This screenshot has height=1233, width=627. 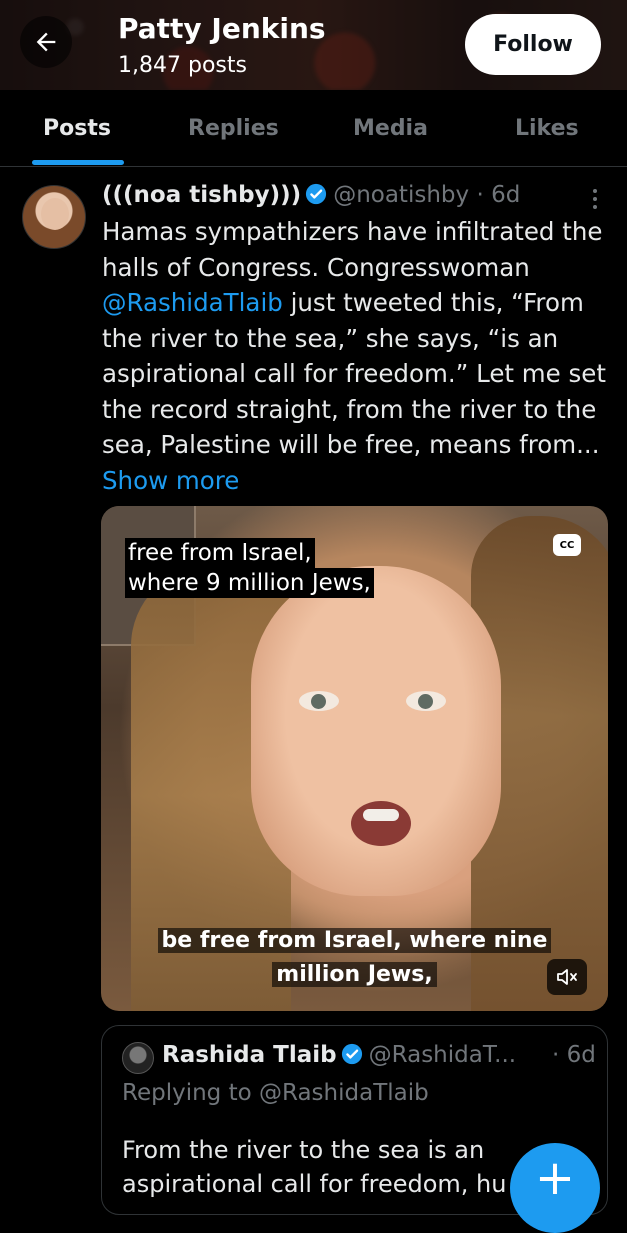 I want to click on mute-button, so click(x=567, y=977).